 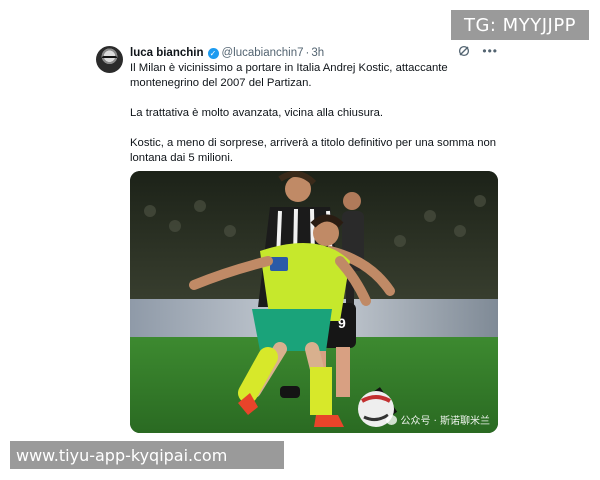 I want to click on verified-badge-icon: ✓, so click(x=213, y=53).